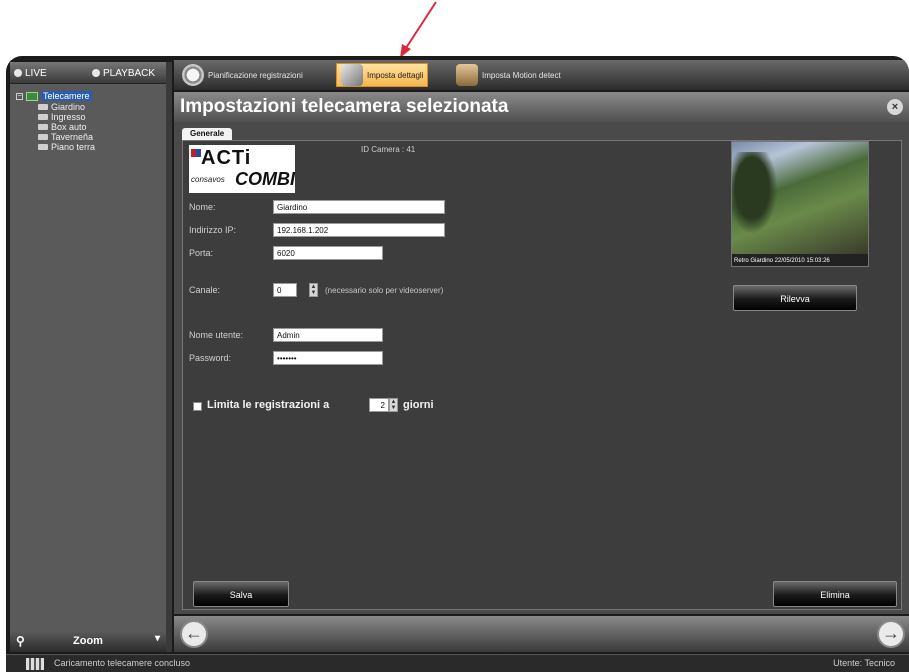 This screenshot has width=909, height=672. I want to click on channel-stepper: ▲ ▼, so click(313, 290).